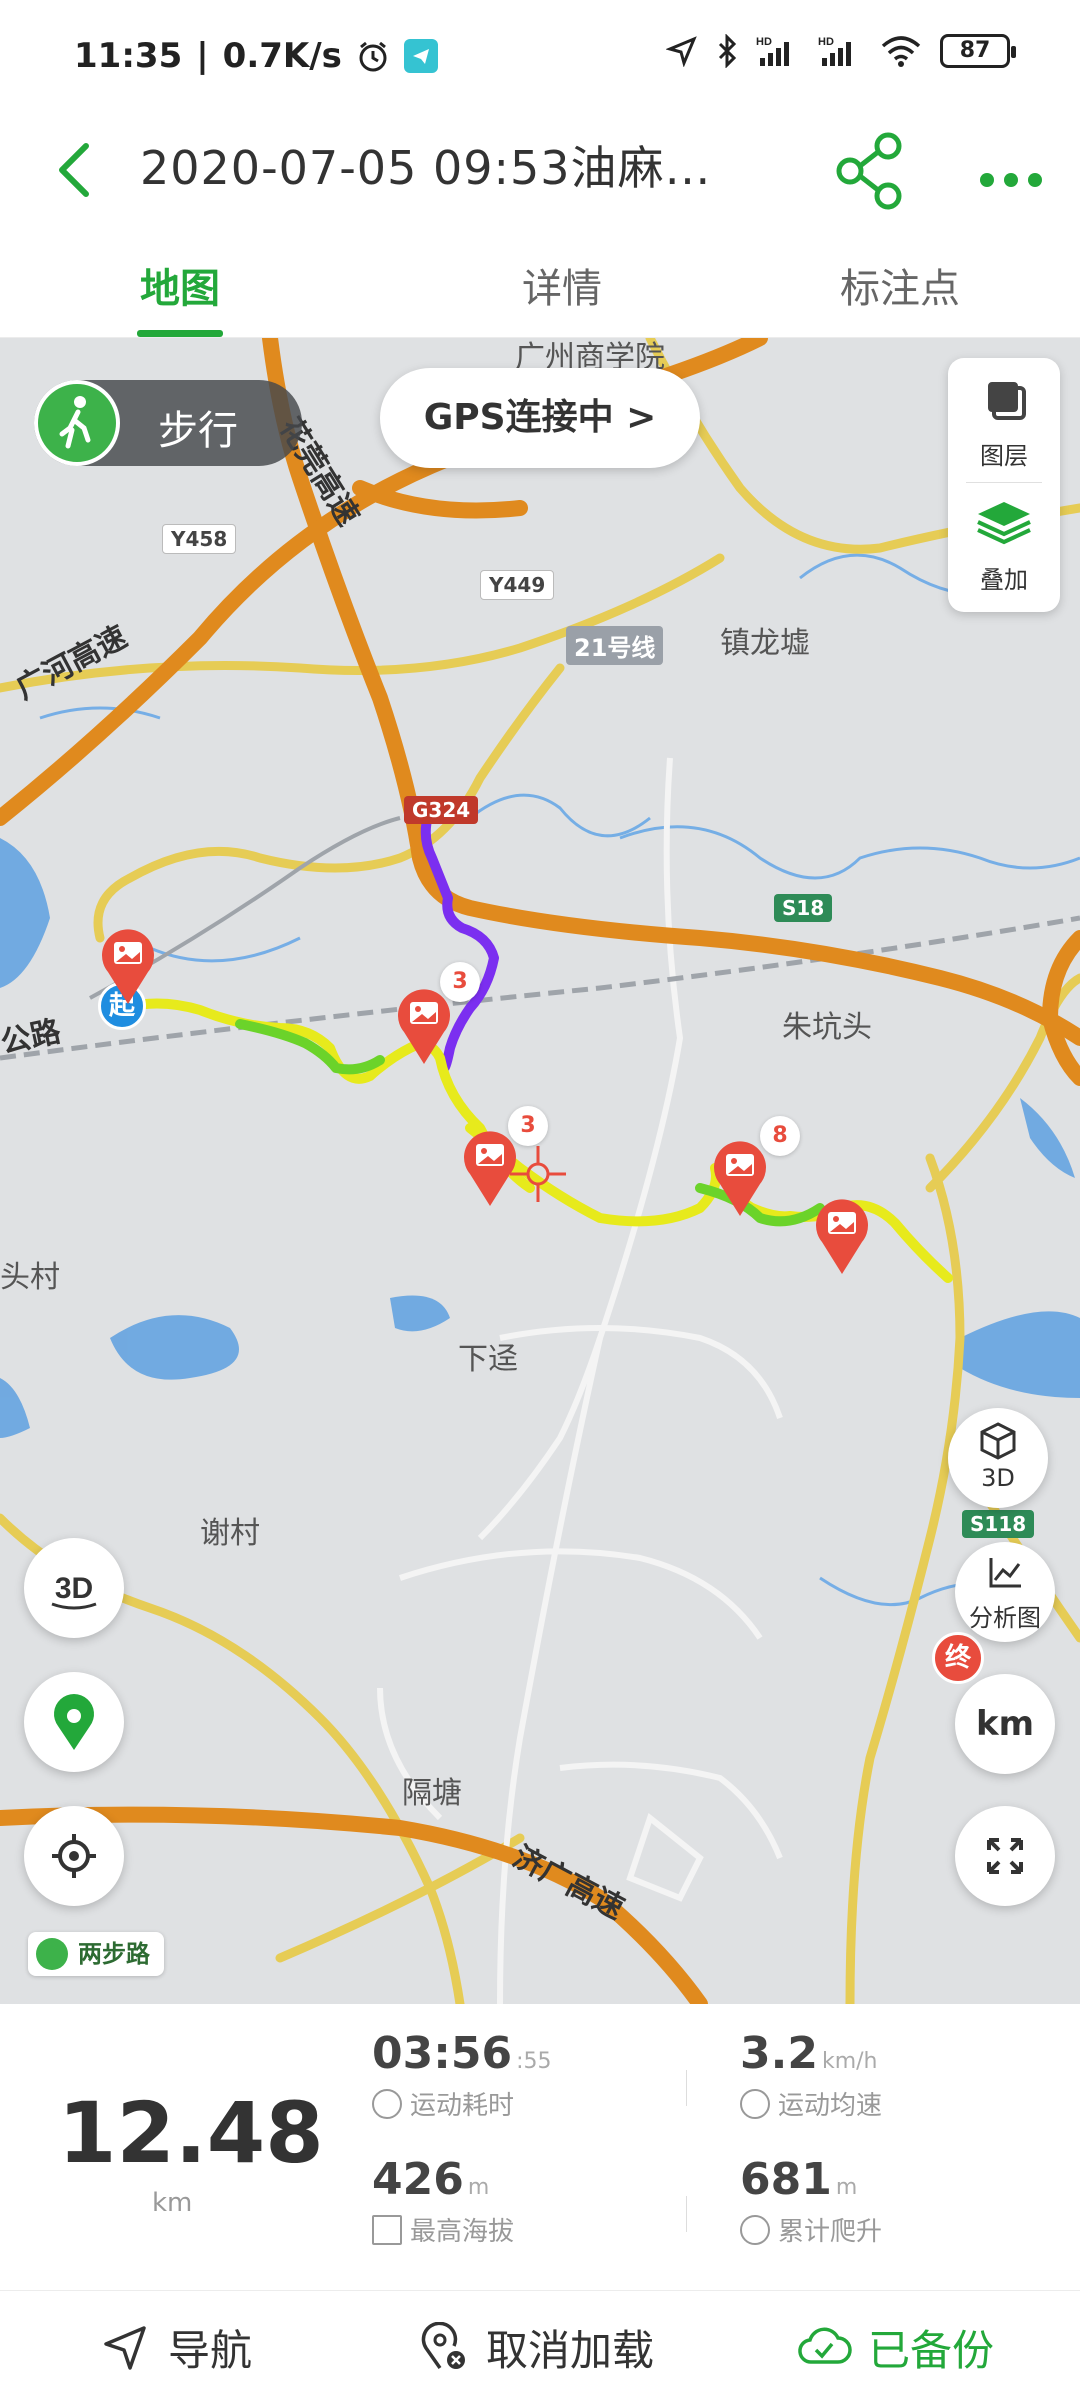 The height and width of the screenshot is (2400, 1080). What do you see at coordinates (517, 585) in the screenshot?
I see `road-badge: Y449` at bounding box center [517, 585].